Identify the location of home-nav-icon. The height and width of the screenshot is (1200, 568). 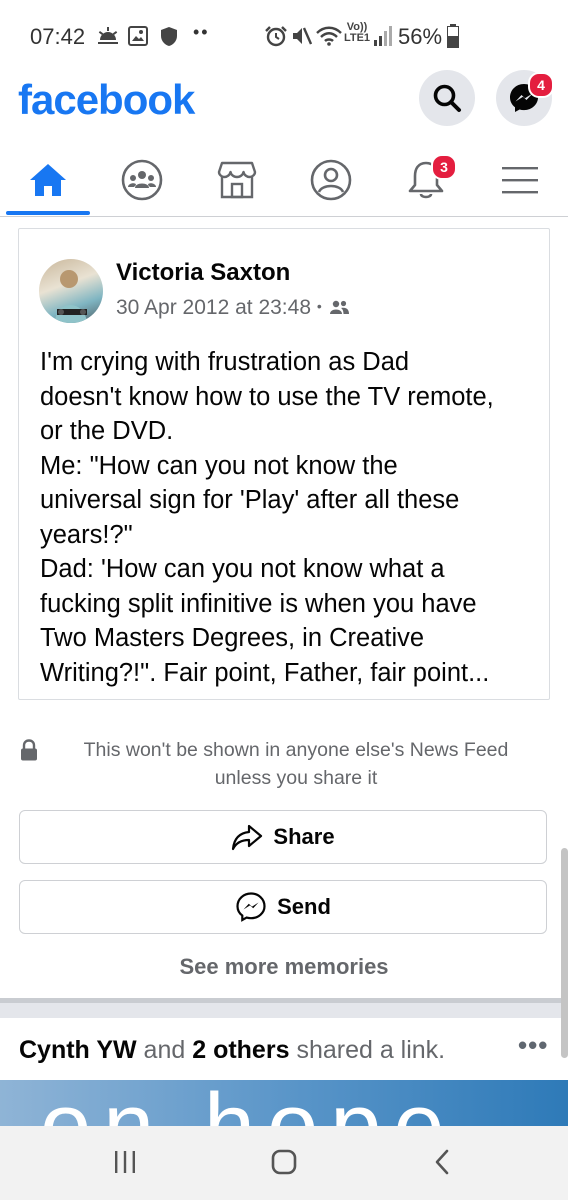
(284, 1162).